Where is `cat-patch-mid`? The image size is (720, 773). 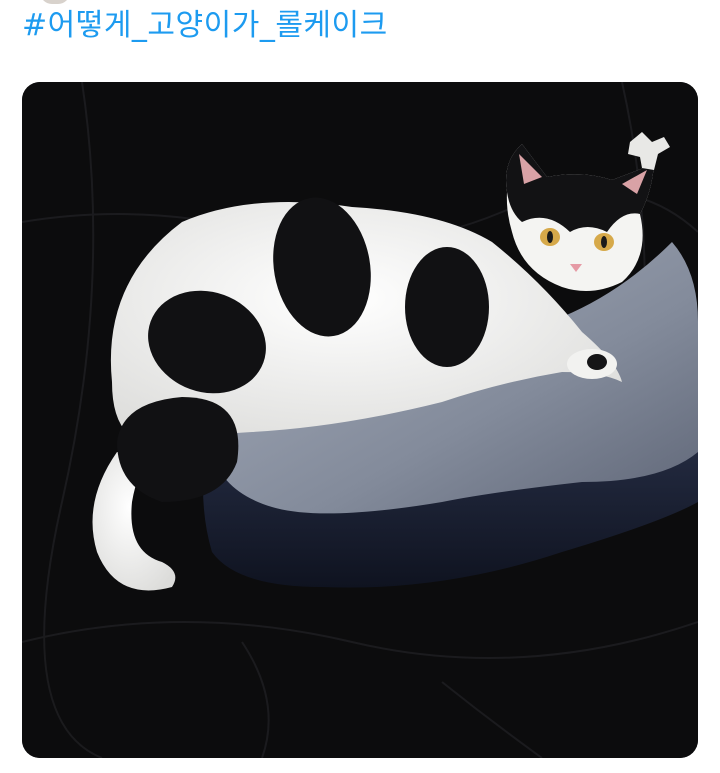 cat-patch-mid is located at coordinates (447, 307).